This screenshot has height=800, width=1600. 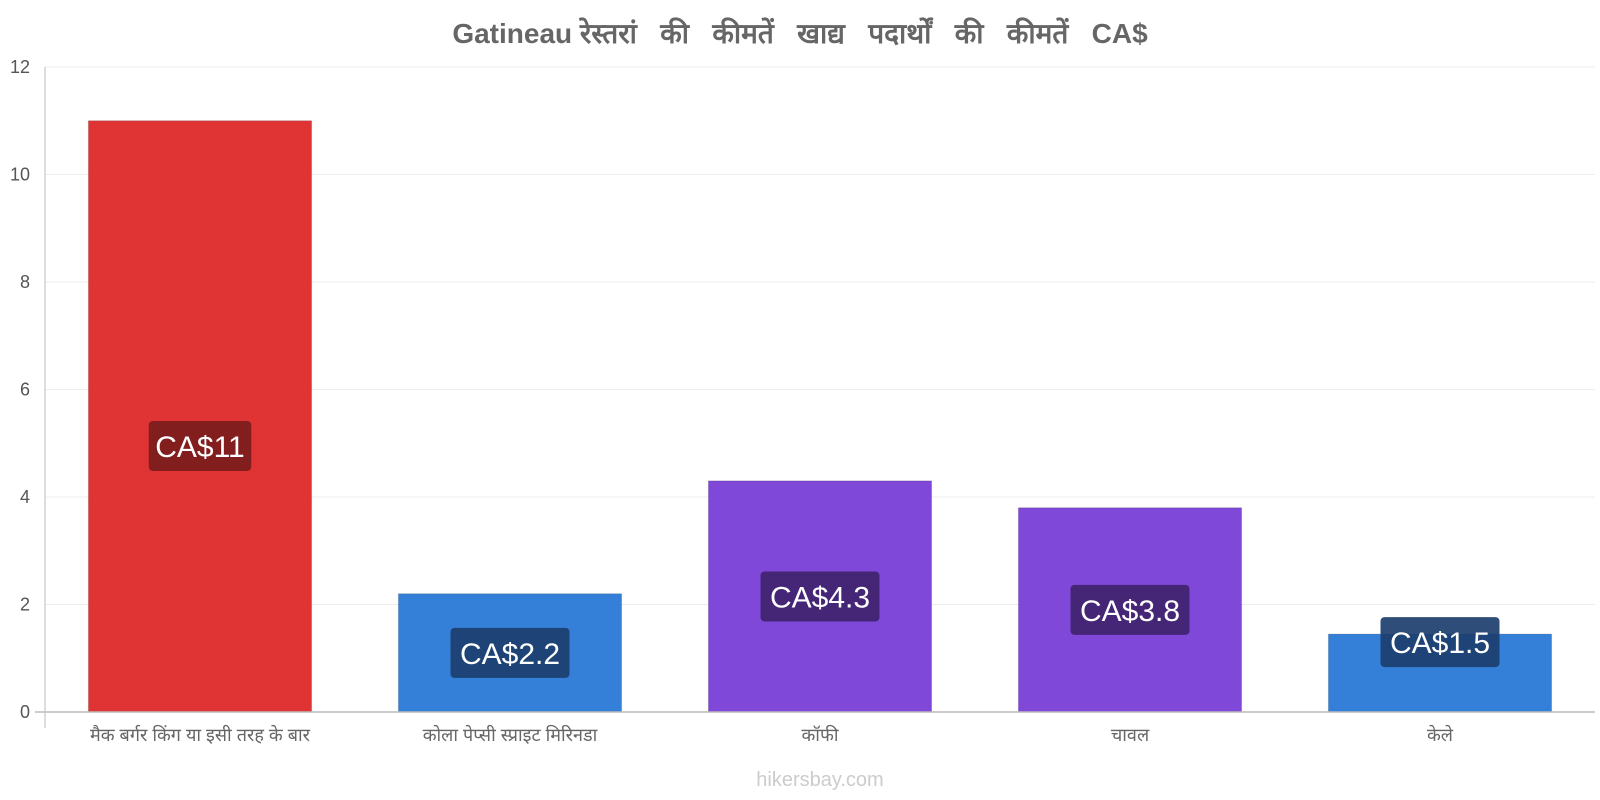 What do you see at coordinates (25, 390) in the screenshot?
I see `y-tick-label: 6` at bounding box center [25, 390].